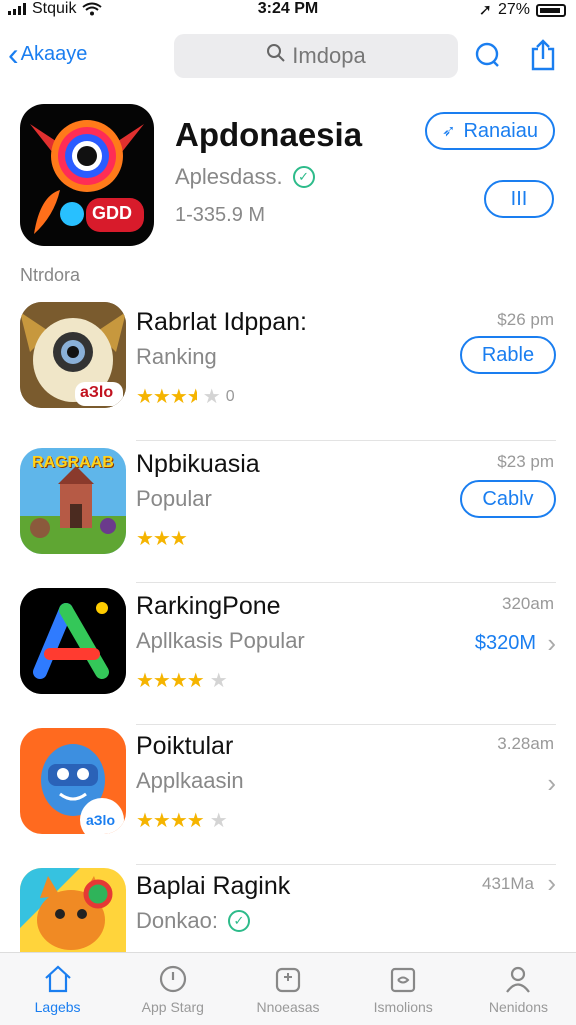  I want to click on tab-apps: Ismolions, so click(403, 989).